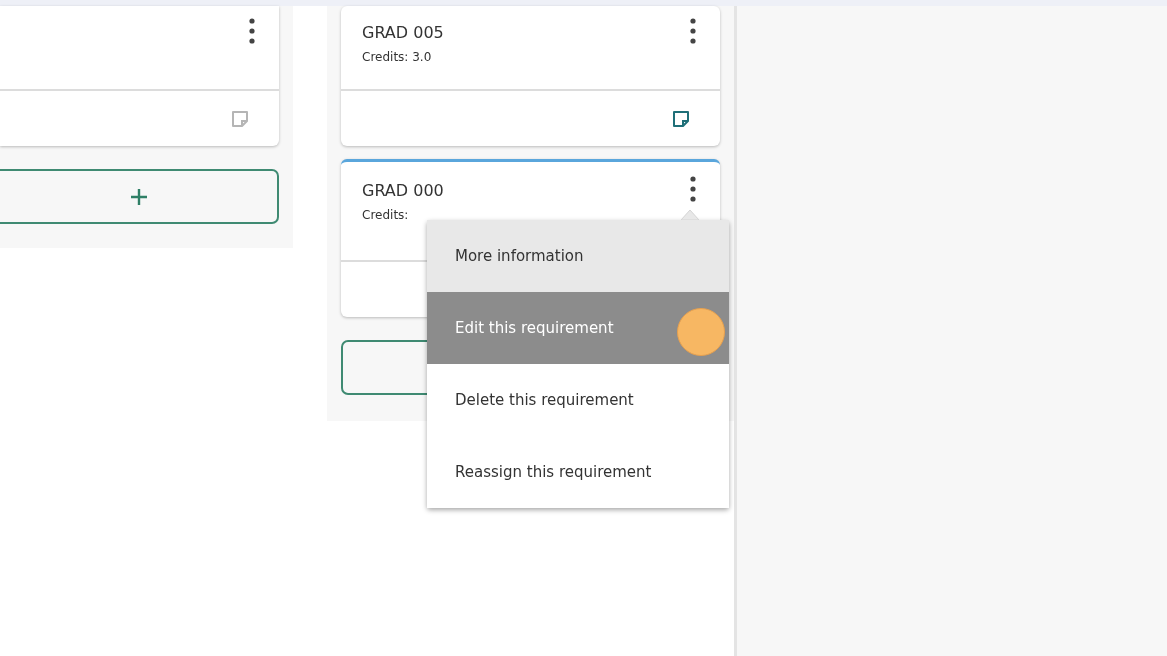 This screenshot has width=1167, height=656. Describe the element at coordinates (690, 214) in the screenshot. I see `menu-pointer` at that location.